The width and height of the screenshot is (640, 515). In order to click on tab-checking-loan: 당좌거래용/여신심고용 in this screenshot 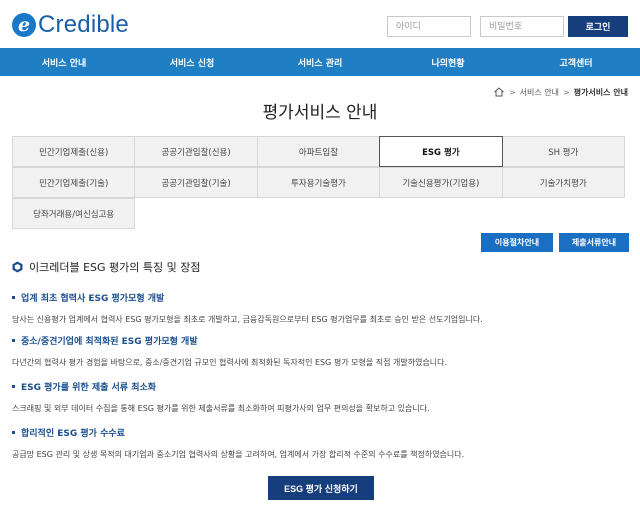, I will do `click(74, 213)`.